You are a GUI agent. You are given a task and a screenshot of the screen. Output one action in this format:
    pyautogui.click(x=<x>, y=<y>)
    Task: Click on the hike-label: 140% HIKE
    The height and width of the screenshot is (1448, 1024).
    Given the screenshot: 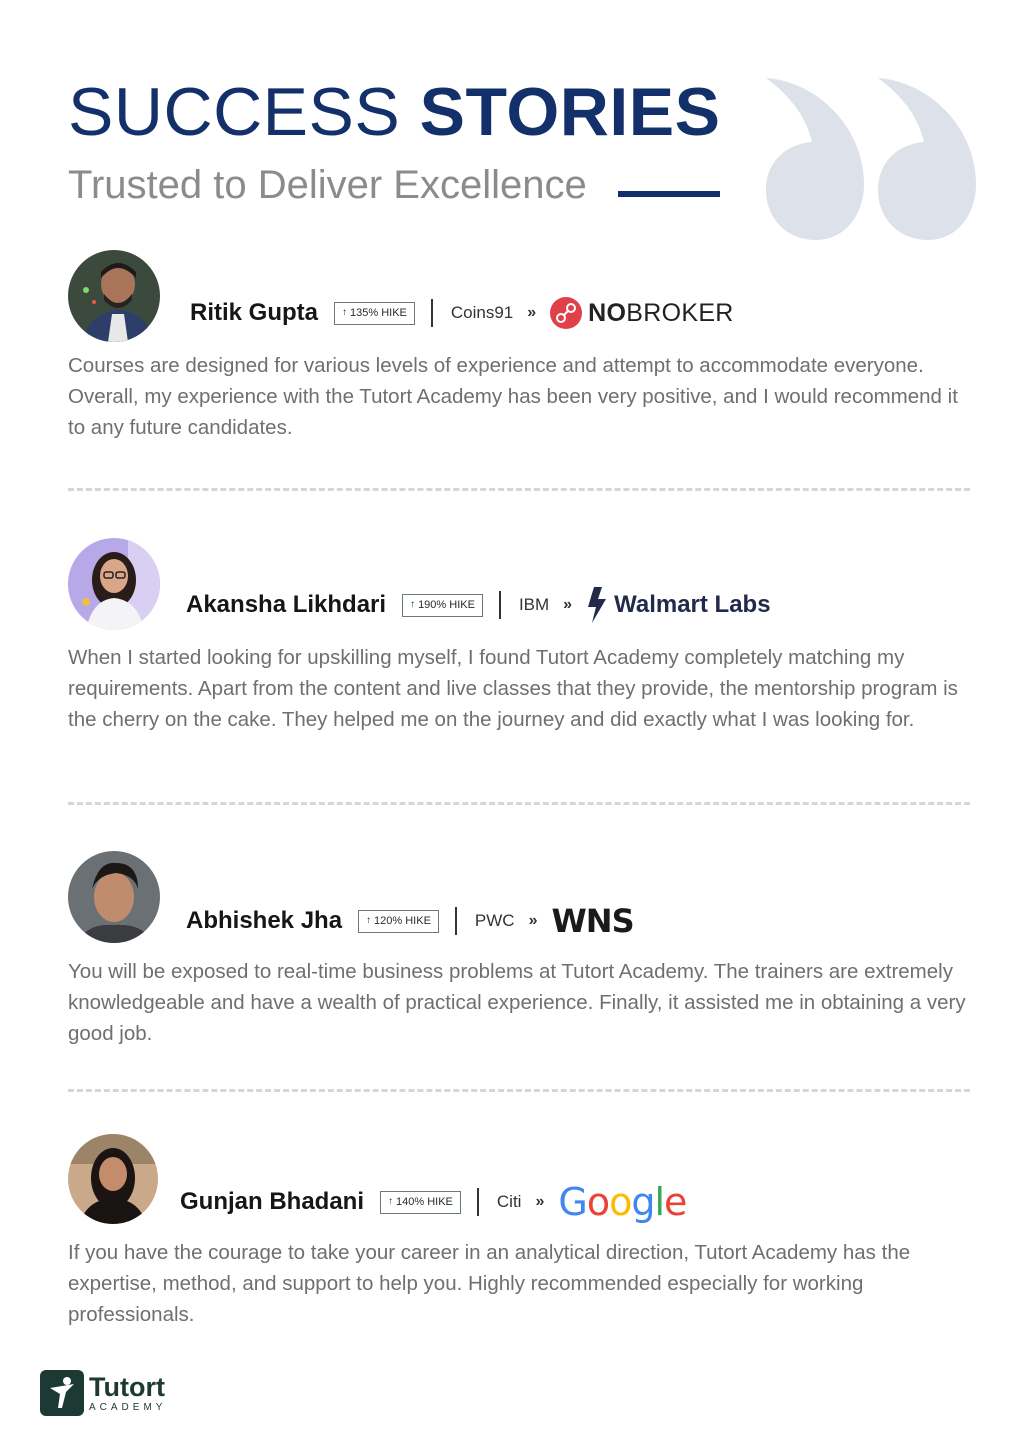 What is the action you would take?
    pyautogui.click(x=424, y=1201)
    